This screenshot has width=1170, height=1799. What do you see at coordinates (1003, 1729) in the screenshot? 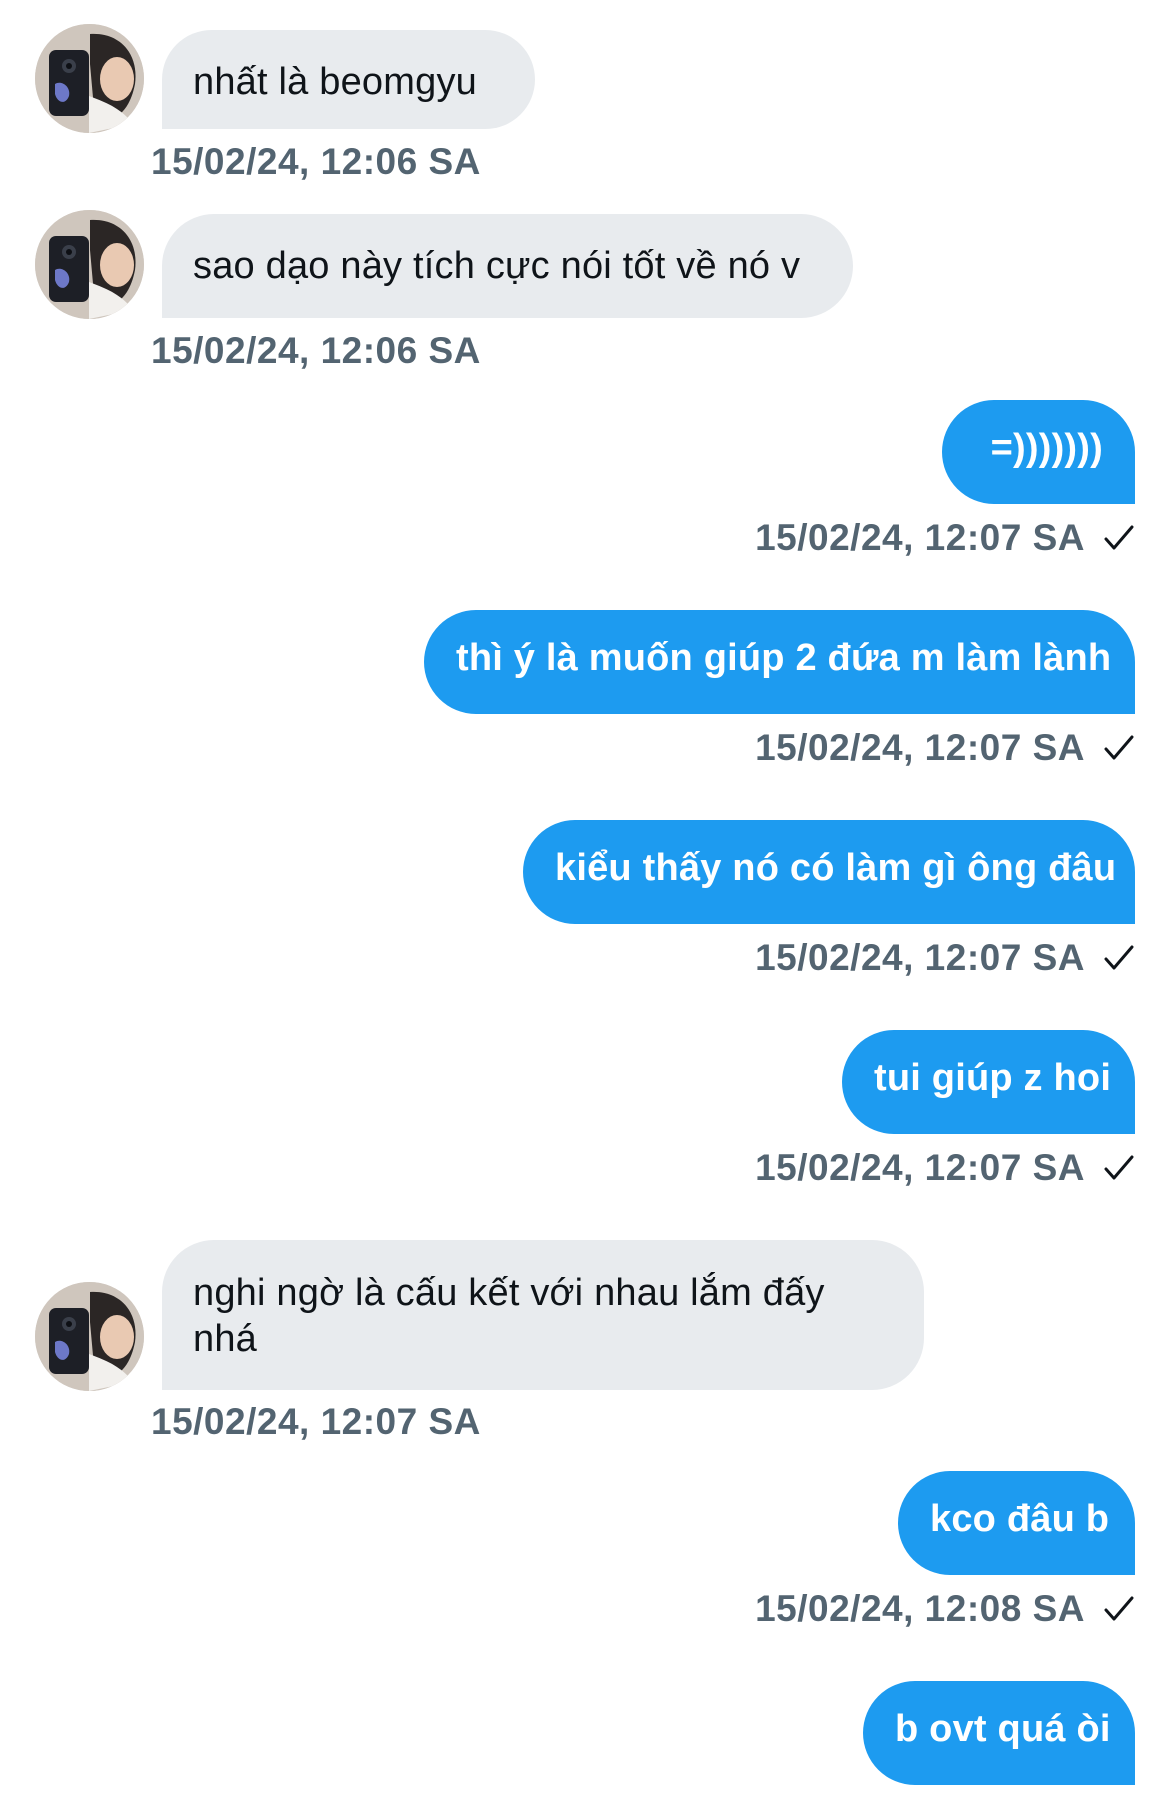
I see `message-text: b ovt quá òi` at bounding box center [1003, 1729].